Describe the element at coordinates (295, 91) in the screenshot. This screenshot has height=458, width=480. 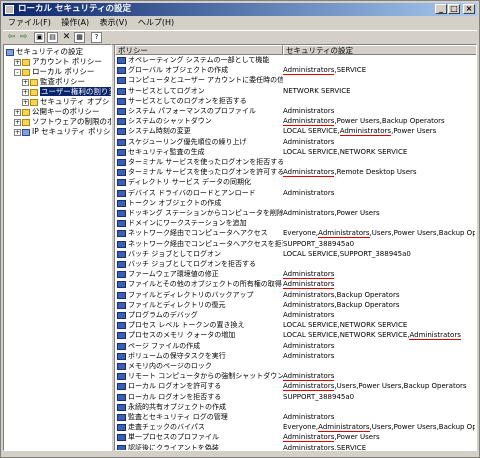
I see `policy-row: サービスとしてログオン NETWORK SERVICE` at that location.